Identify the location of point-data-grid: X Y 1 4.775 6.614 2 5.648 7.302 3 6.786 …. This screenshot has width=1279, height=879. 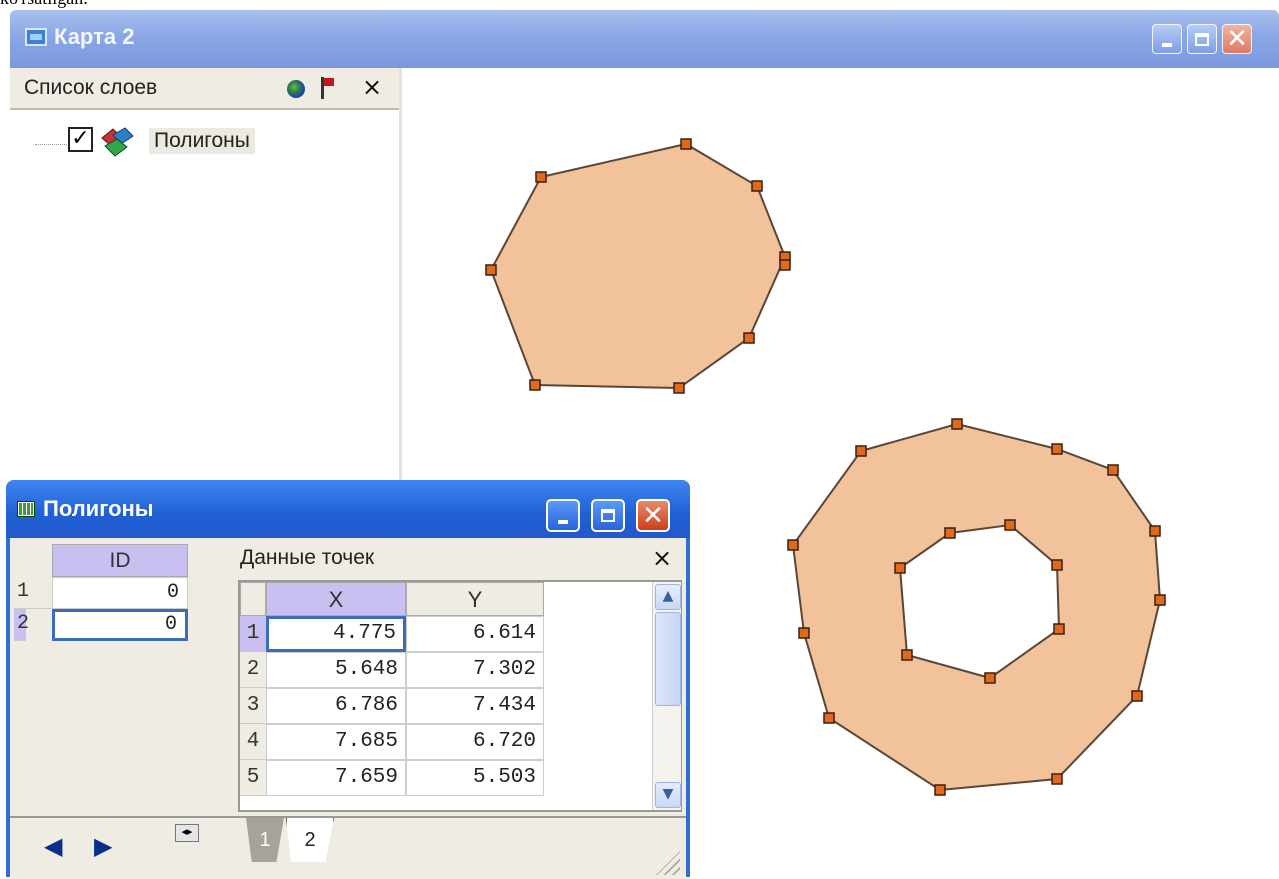
(460, 696).